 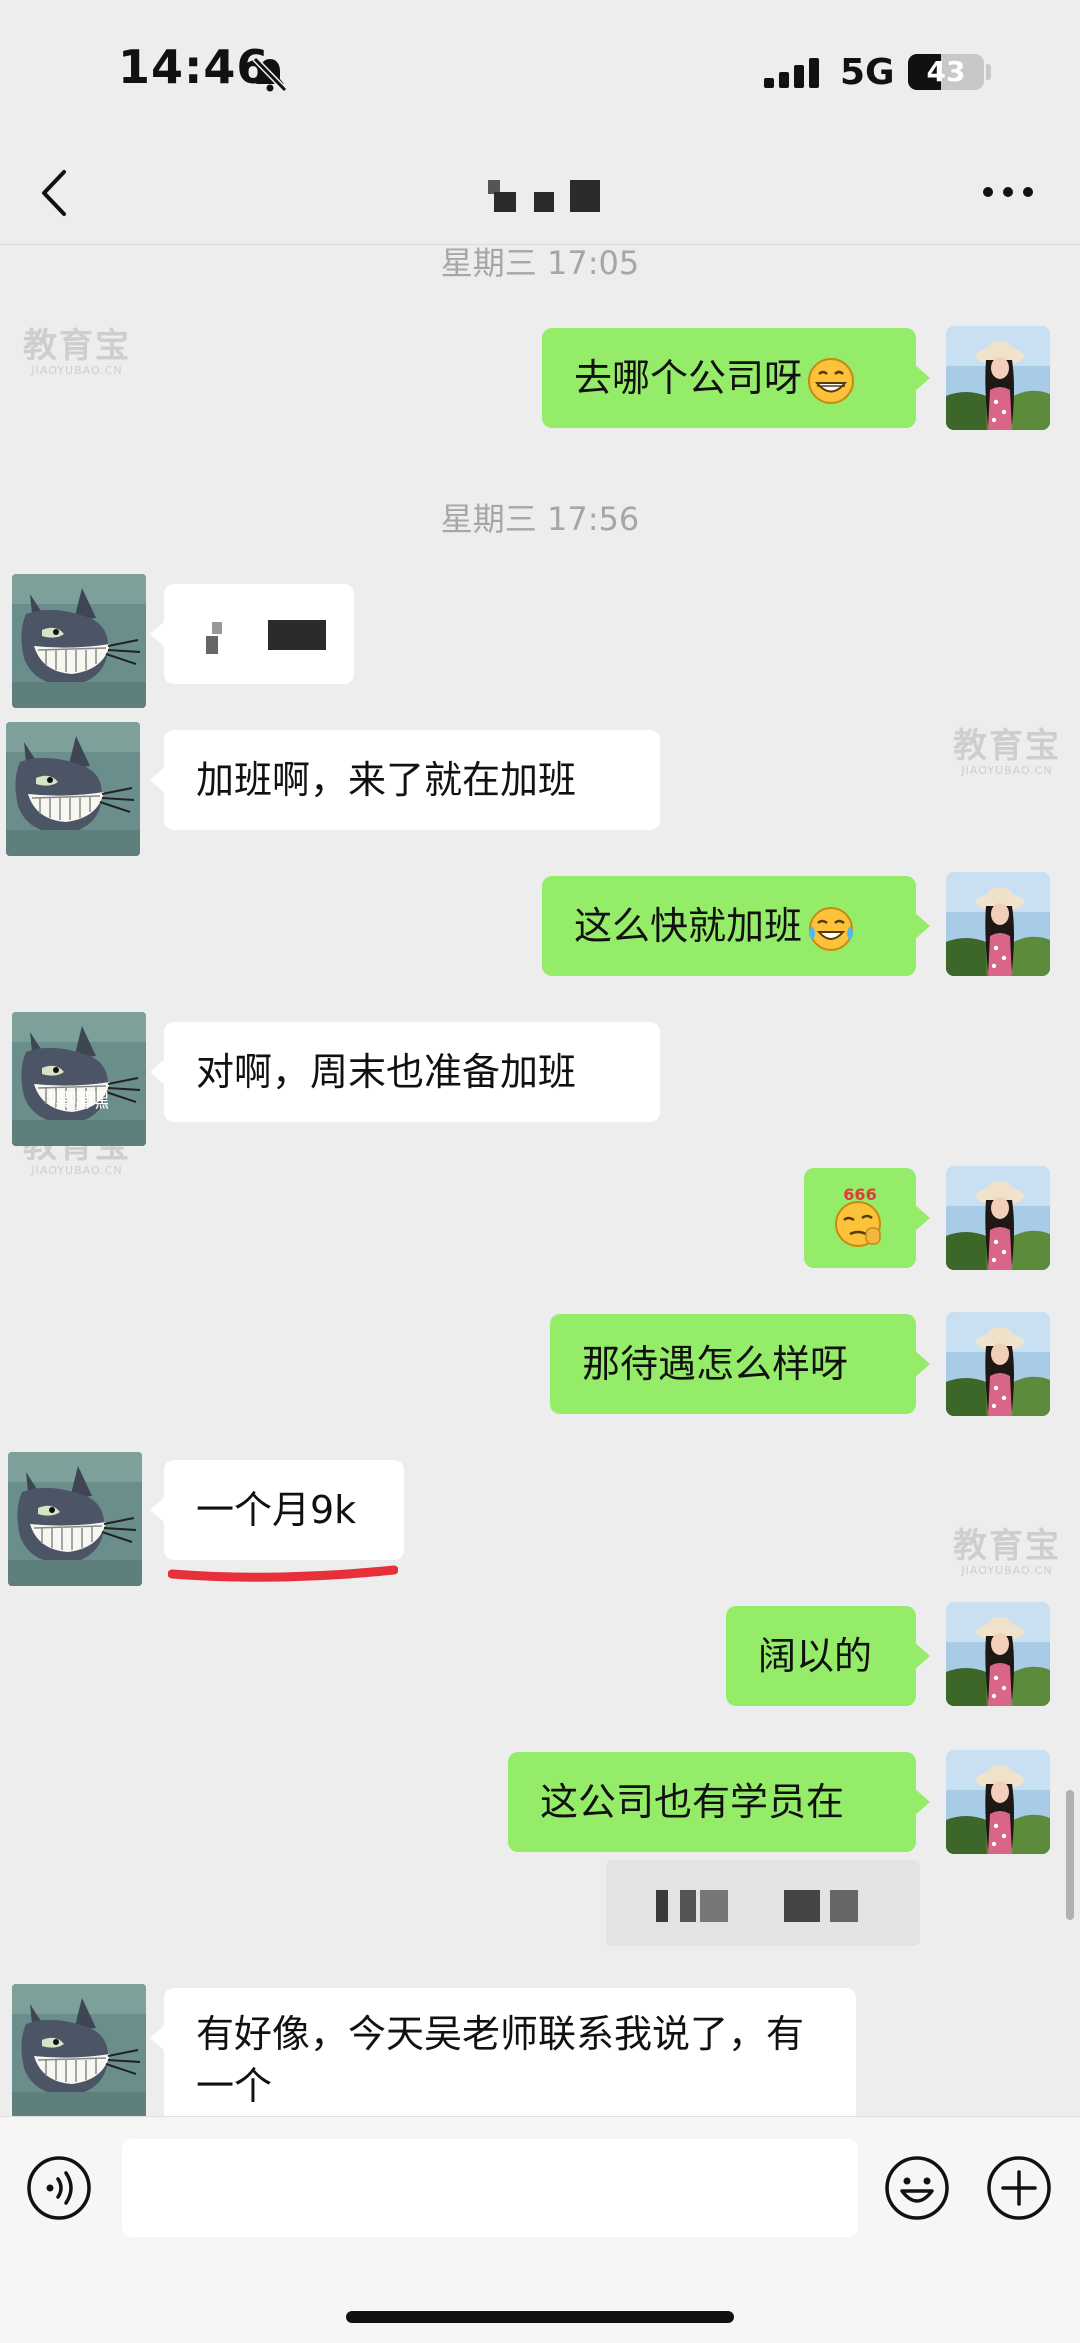 I want to click on message-text: 这么快就加班, so click(x=688, y=926).